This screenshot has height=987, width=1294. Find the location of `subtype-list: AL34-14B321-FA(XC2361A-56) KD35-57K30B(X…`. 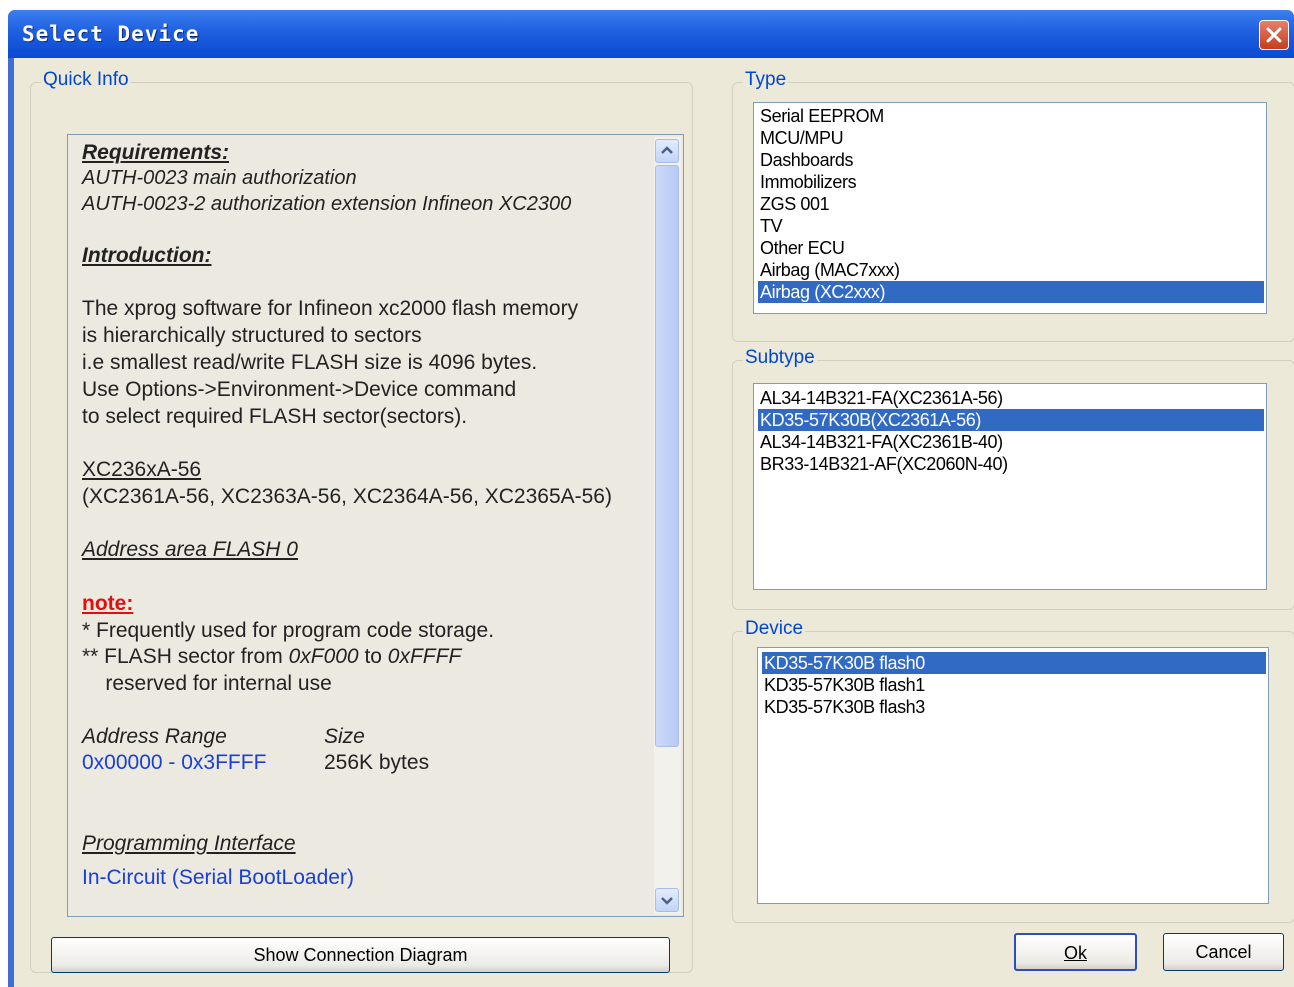

subtype-list: AL34-14B321-FA(XC2361A-56) KD35-57K30B(X… is located at coordinates (1010, 486).